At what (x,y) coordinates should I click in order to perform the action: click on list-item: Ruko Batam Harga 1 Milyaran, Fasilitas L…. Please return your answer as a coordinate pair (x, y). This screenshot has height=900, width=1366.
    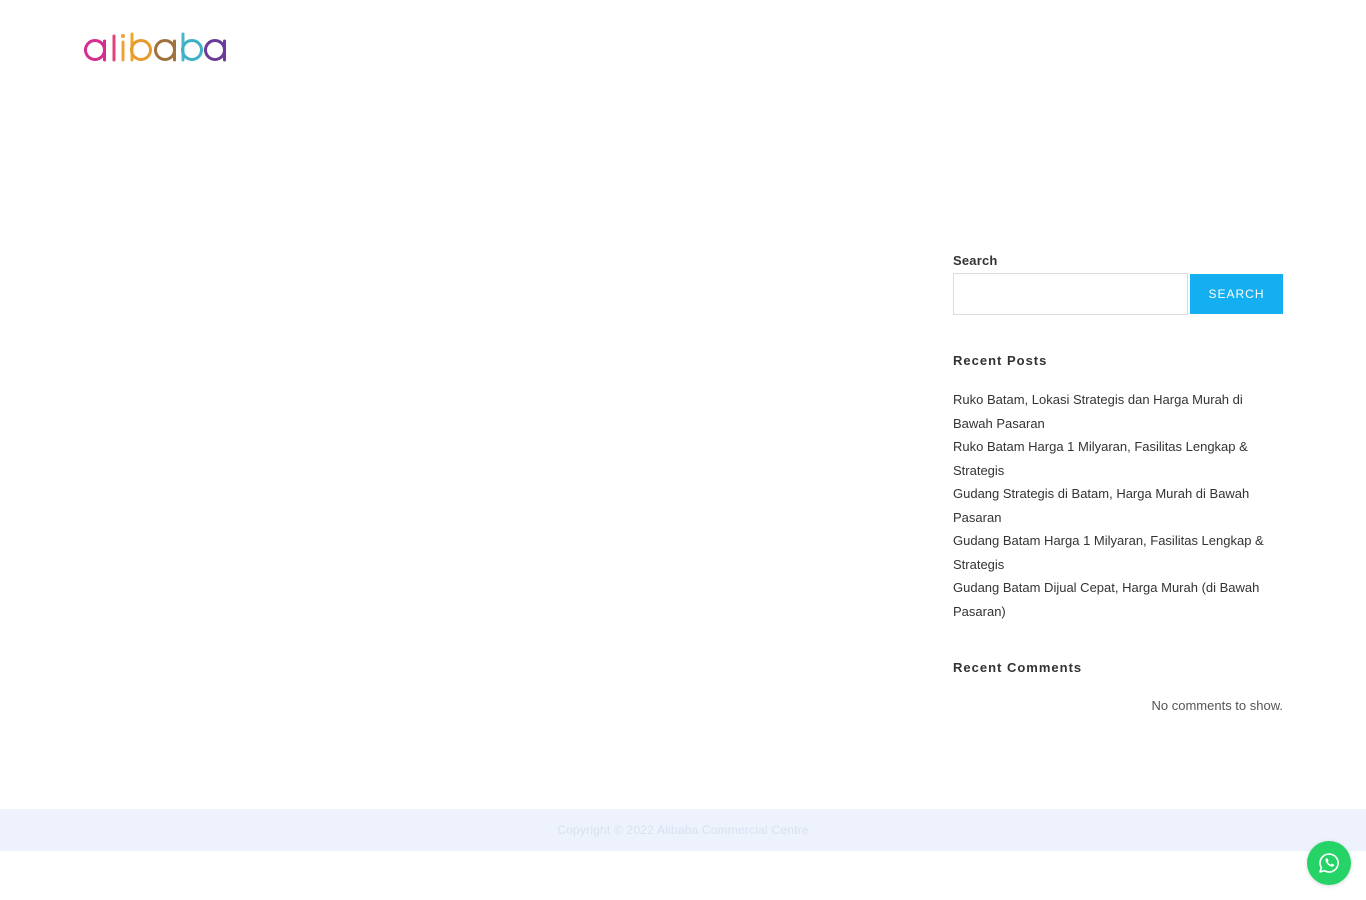
    Looking at the image, I should click on (1118, 458).